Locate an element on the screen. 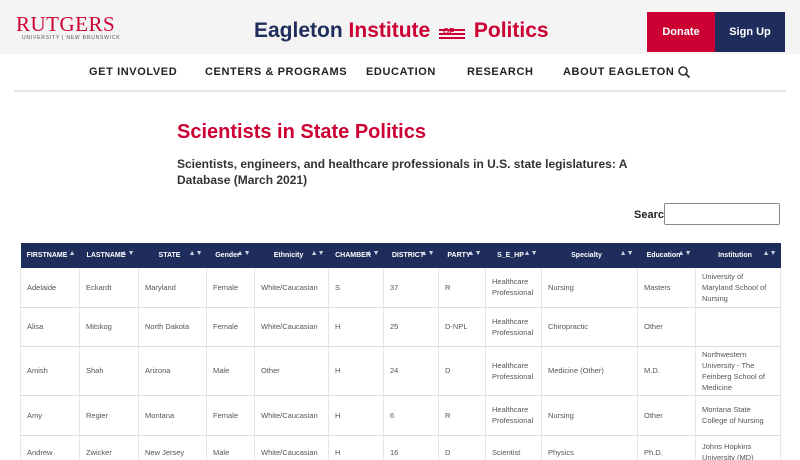 The height and width of the screenshot is (460, 800). cell-firstname: Amy is located at coordinates (50, 415).